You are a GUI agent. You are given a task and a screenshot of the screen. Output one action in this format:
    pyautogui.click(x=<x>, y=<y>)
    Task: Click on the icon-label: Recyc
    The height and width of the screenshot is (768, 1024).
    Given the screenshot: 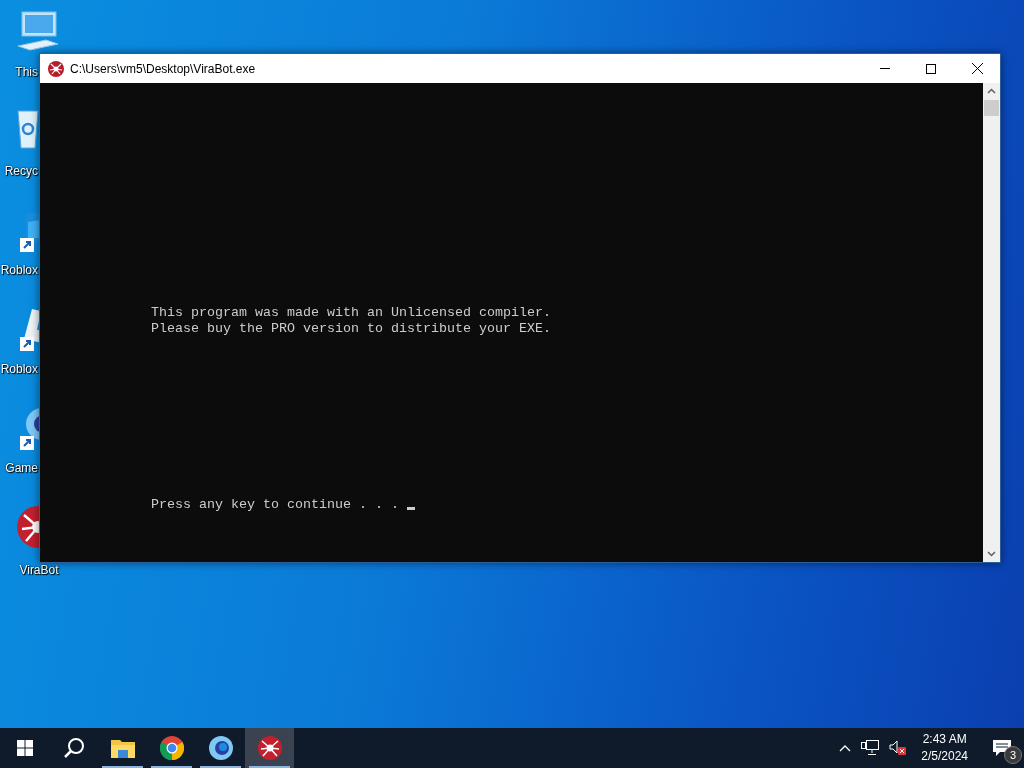 What is the action you would take?
    pyautogui.click(x=20, y=171)
    